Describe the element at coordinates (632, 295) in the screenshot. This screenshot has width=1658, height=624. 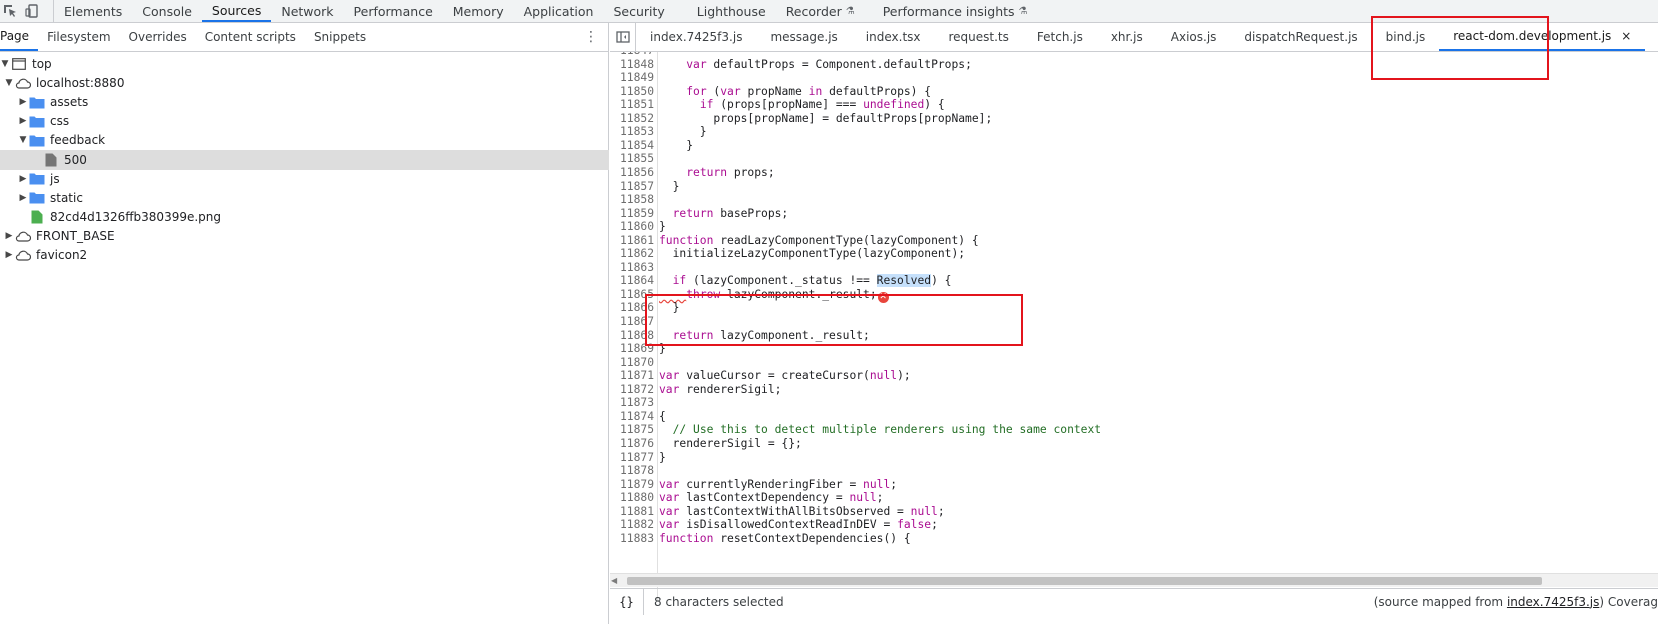
I see `line-number: 11865` at that location.